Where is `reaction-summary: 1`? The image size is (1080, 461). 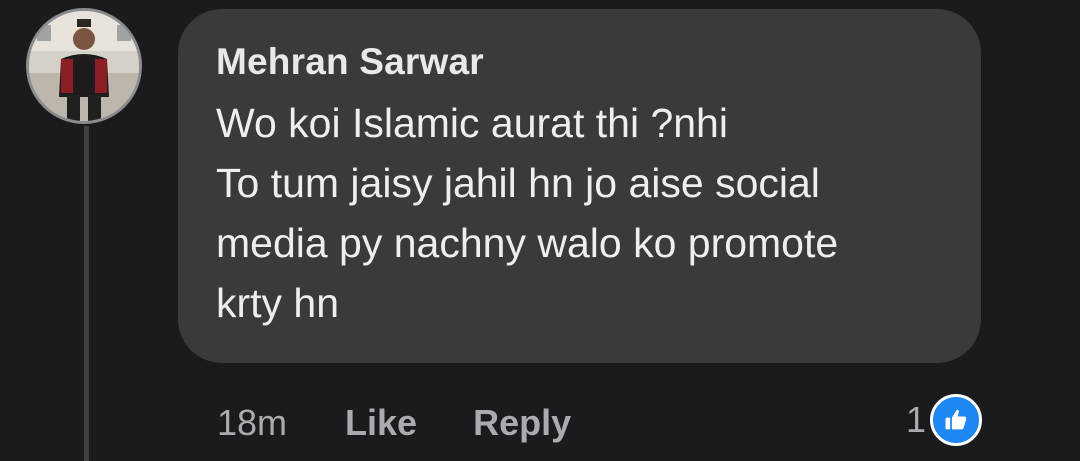 reaction-summary: 1 is located at coordinates (944, 420).